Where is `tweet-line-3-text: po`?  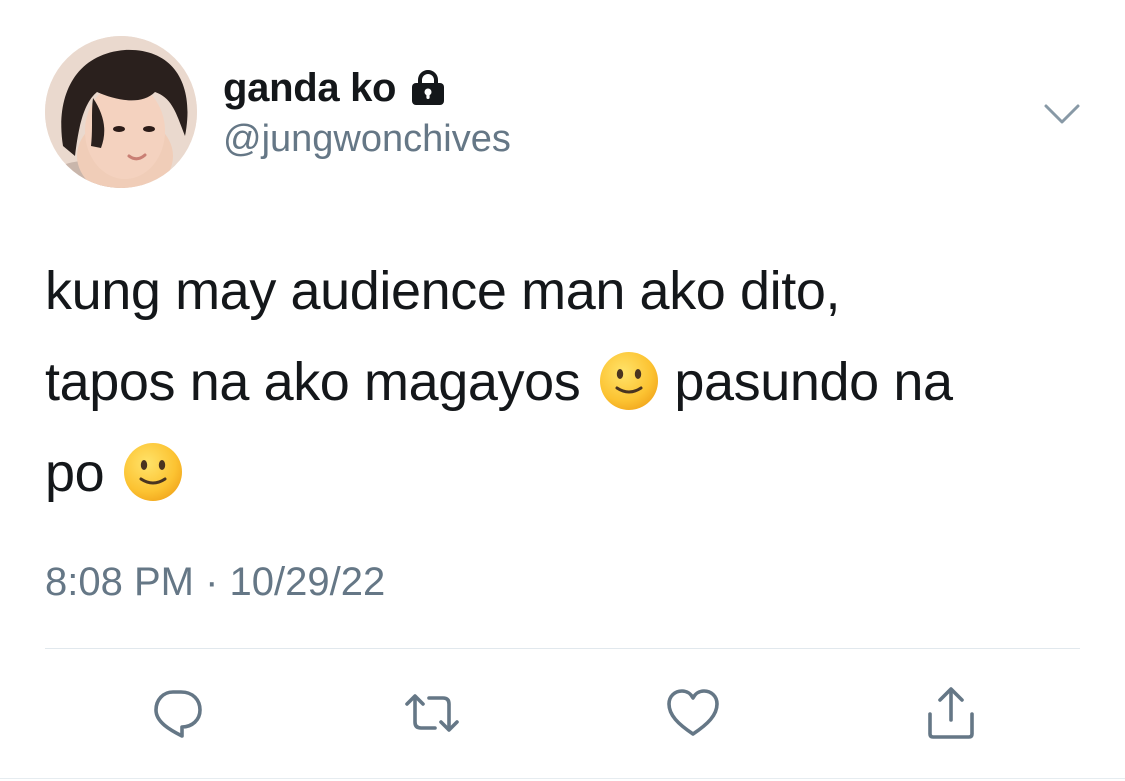
tweet-line-3-text: po is located at coordinates (75, 473).